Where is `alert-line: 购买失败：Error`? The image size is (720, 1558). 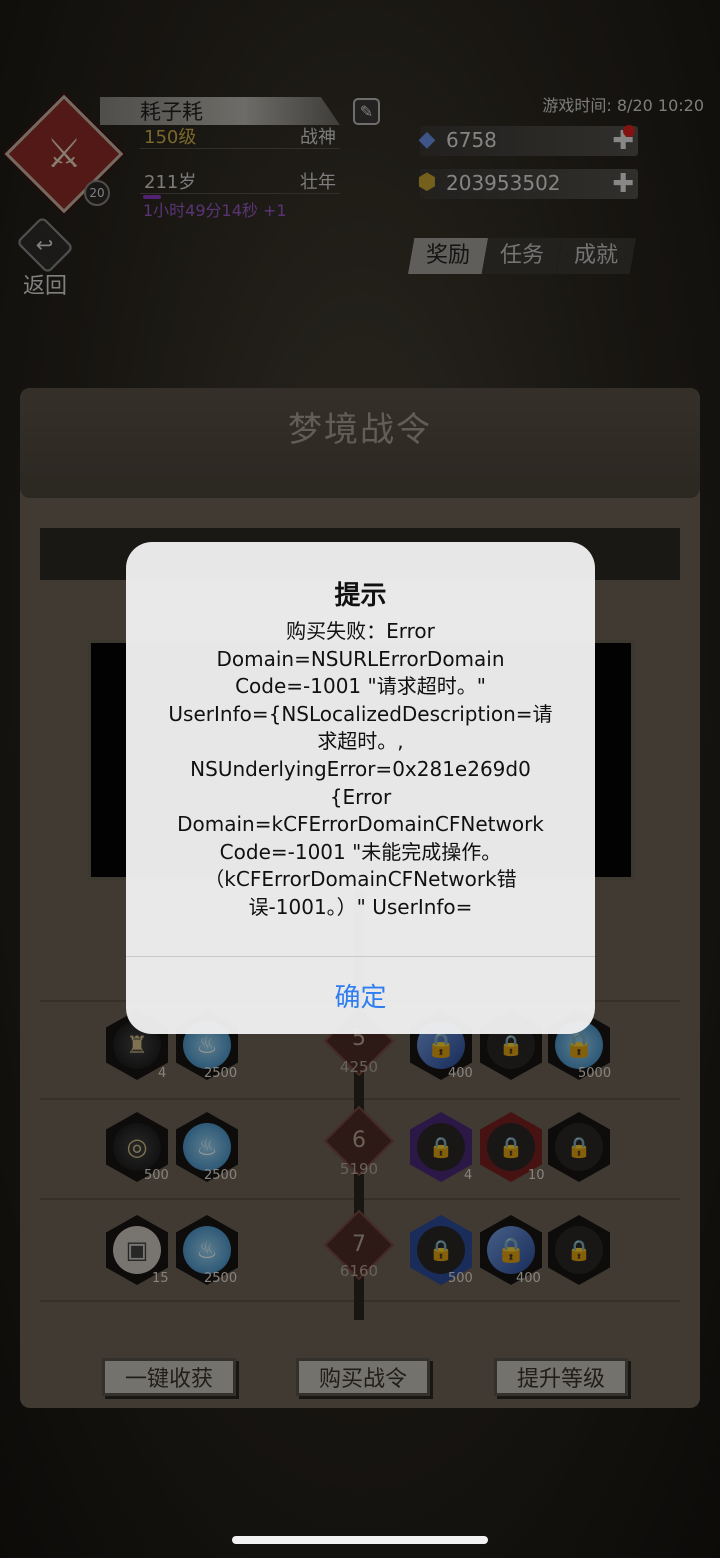
alert-line: 购买失败：Error is located at coordinates (360, 631).